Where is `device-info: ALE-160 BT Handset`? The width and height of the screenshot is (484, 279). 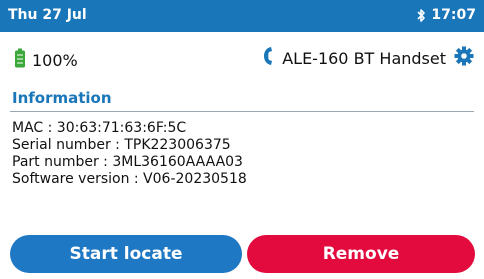 device-info: ALE-160 BT Handset is located at coordinates (368, 58).